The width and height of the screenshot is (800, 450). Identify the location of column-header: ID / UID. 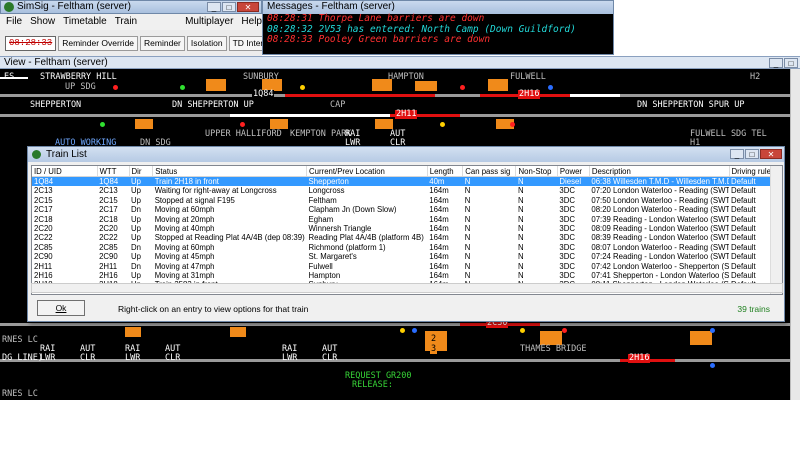
(65, 171).